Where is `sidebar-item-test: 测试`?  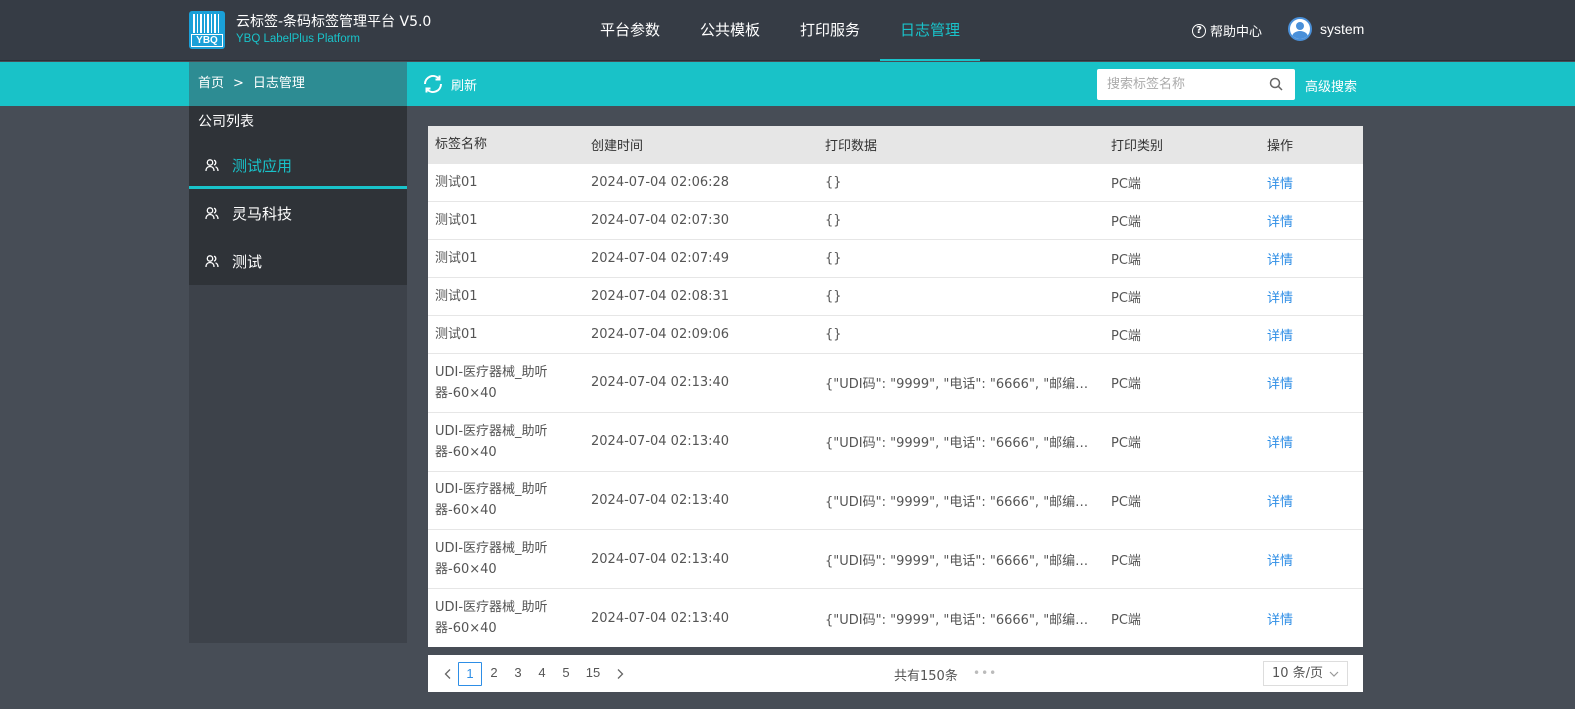
sidebar-item-test: 测试 is located at coordinates (298, 261).